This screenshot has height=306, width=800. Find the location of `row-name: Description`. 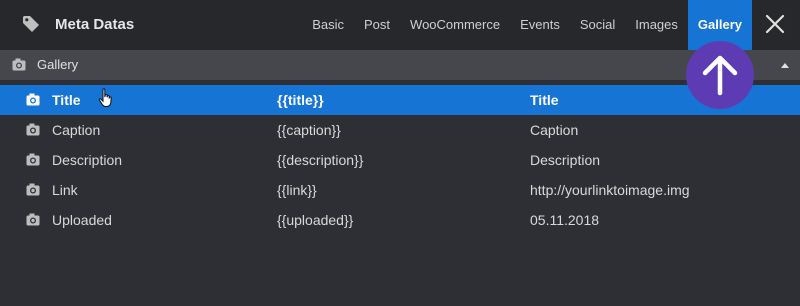

row-name: Description is located at coordinates (87, 160).